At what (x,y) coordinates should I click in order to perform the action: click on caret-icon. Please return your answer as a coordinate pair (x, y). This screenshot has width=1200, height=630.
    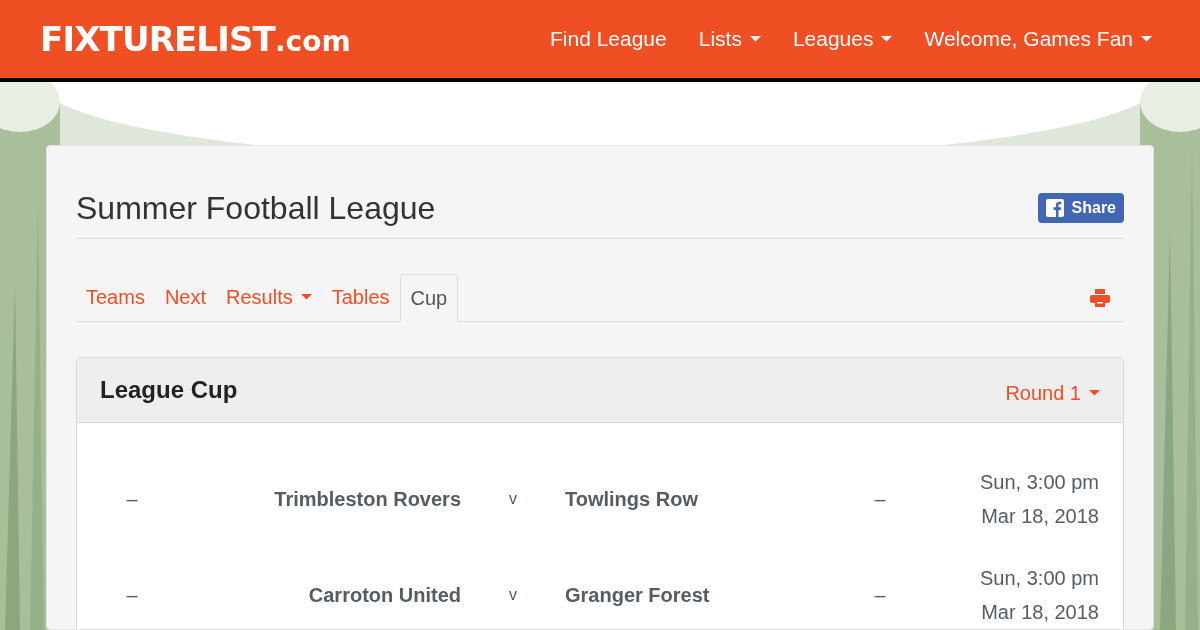
    Looking at the image, I should click on (1094, 393).